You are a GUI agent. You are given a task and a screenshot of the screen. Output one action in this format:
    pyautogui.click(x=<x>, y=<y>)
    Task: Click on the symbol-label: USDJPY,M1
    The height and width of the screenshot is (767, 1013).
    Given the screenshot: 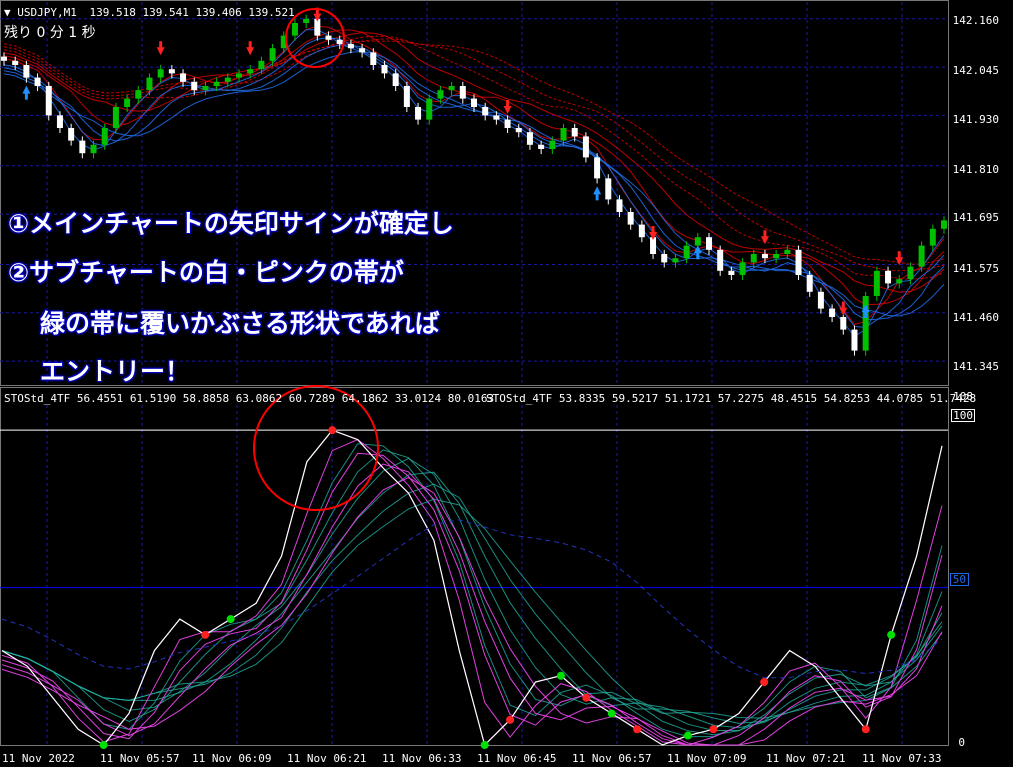 What is the action you would take?
    pyautogui.click(x=47, y=12)
    